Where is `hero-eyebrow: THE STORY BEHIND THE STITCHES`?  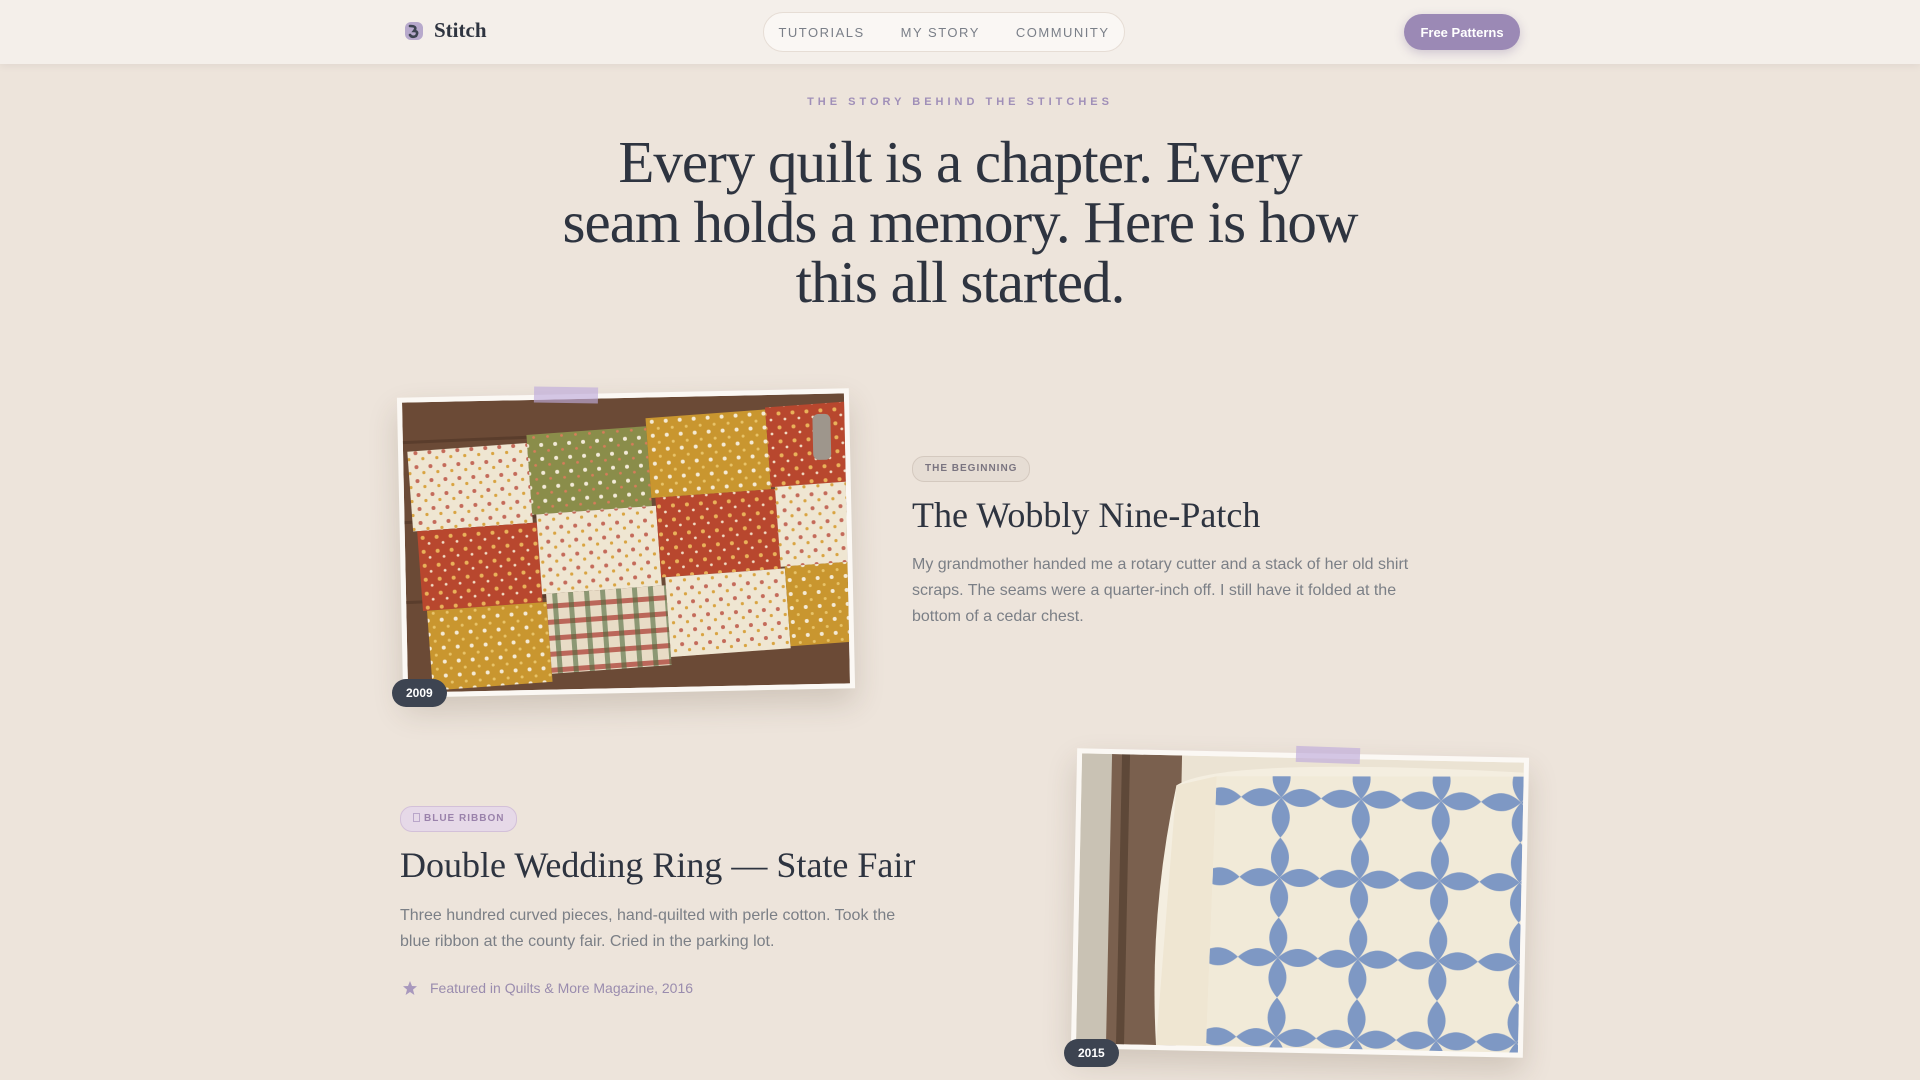
hero-eyebrow: THE STORY BEHIND THE STITCHES is located at coordinates (960, 102).